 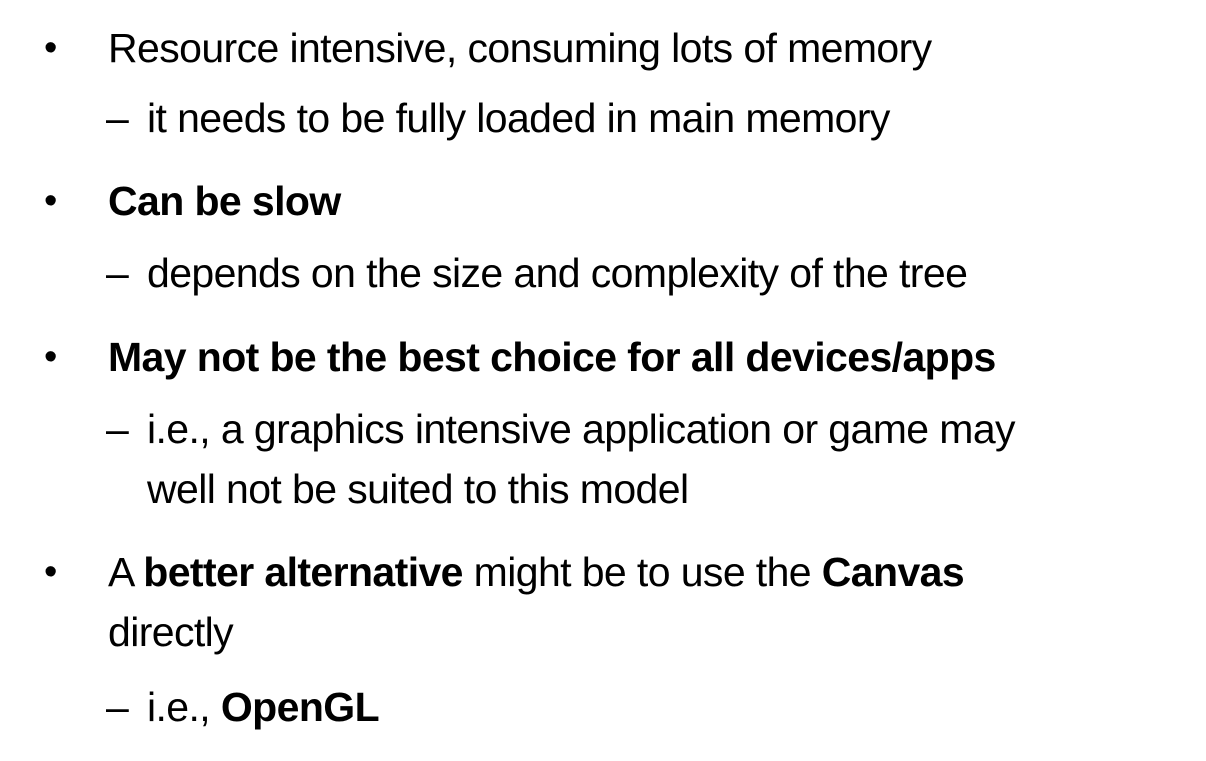 I want to click on bullet-text-2: Can be slow, so click(x=224, y=201).